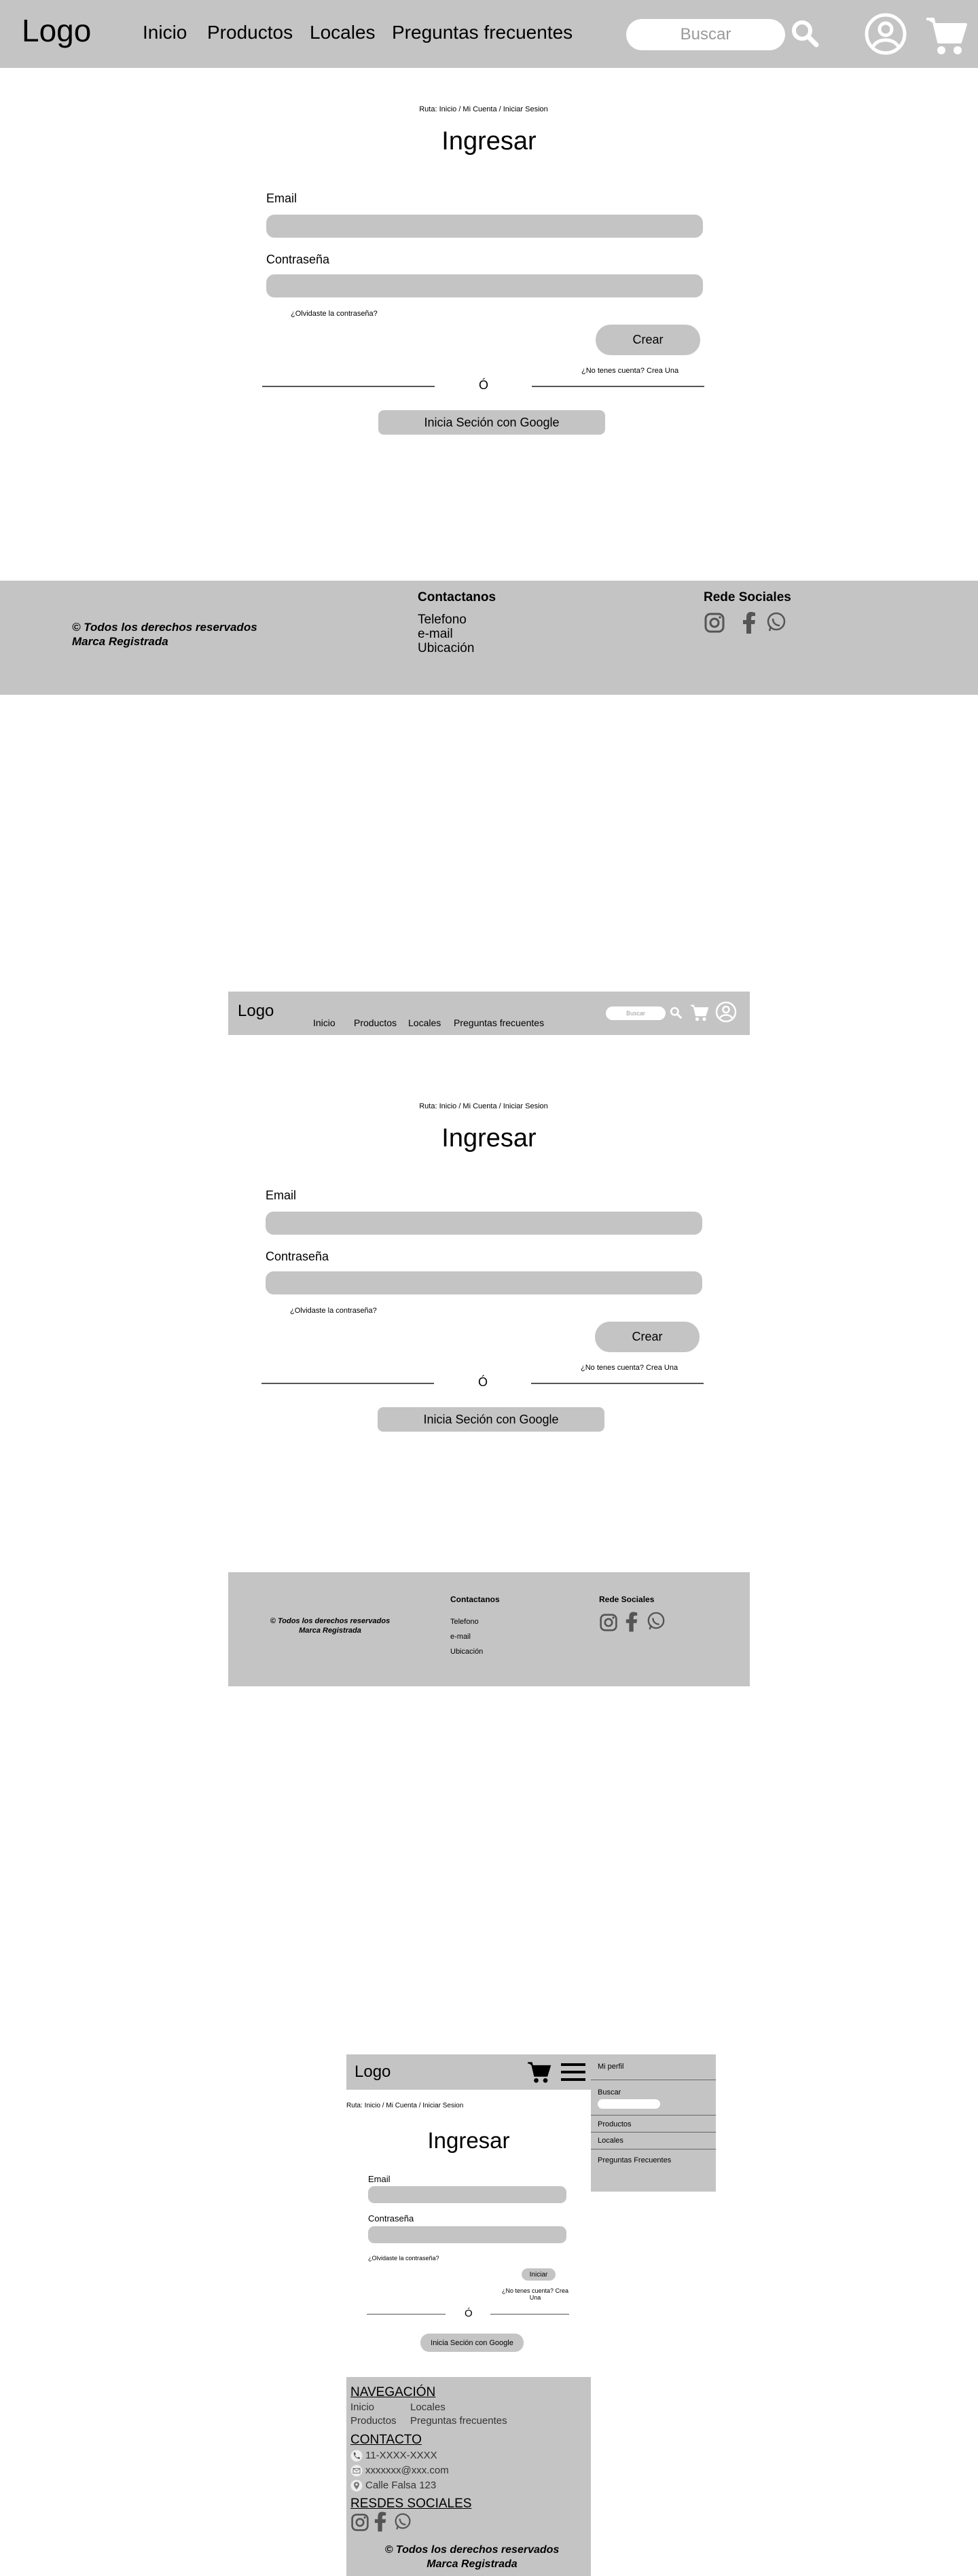 The width and height of the screenshot is (978, 2576). I want to click on menu-item-faq: Preguntas Frecuentes, so click(634, 2160).